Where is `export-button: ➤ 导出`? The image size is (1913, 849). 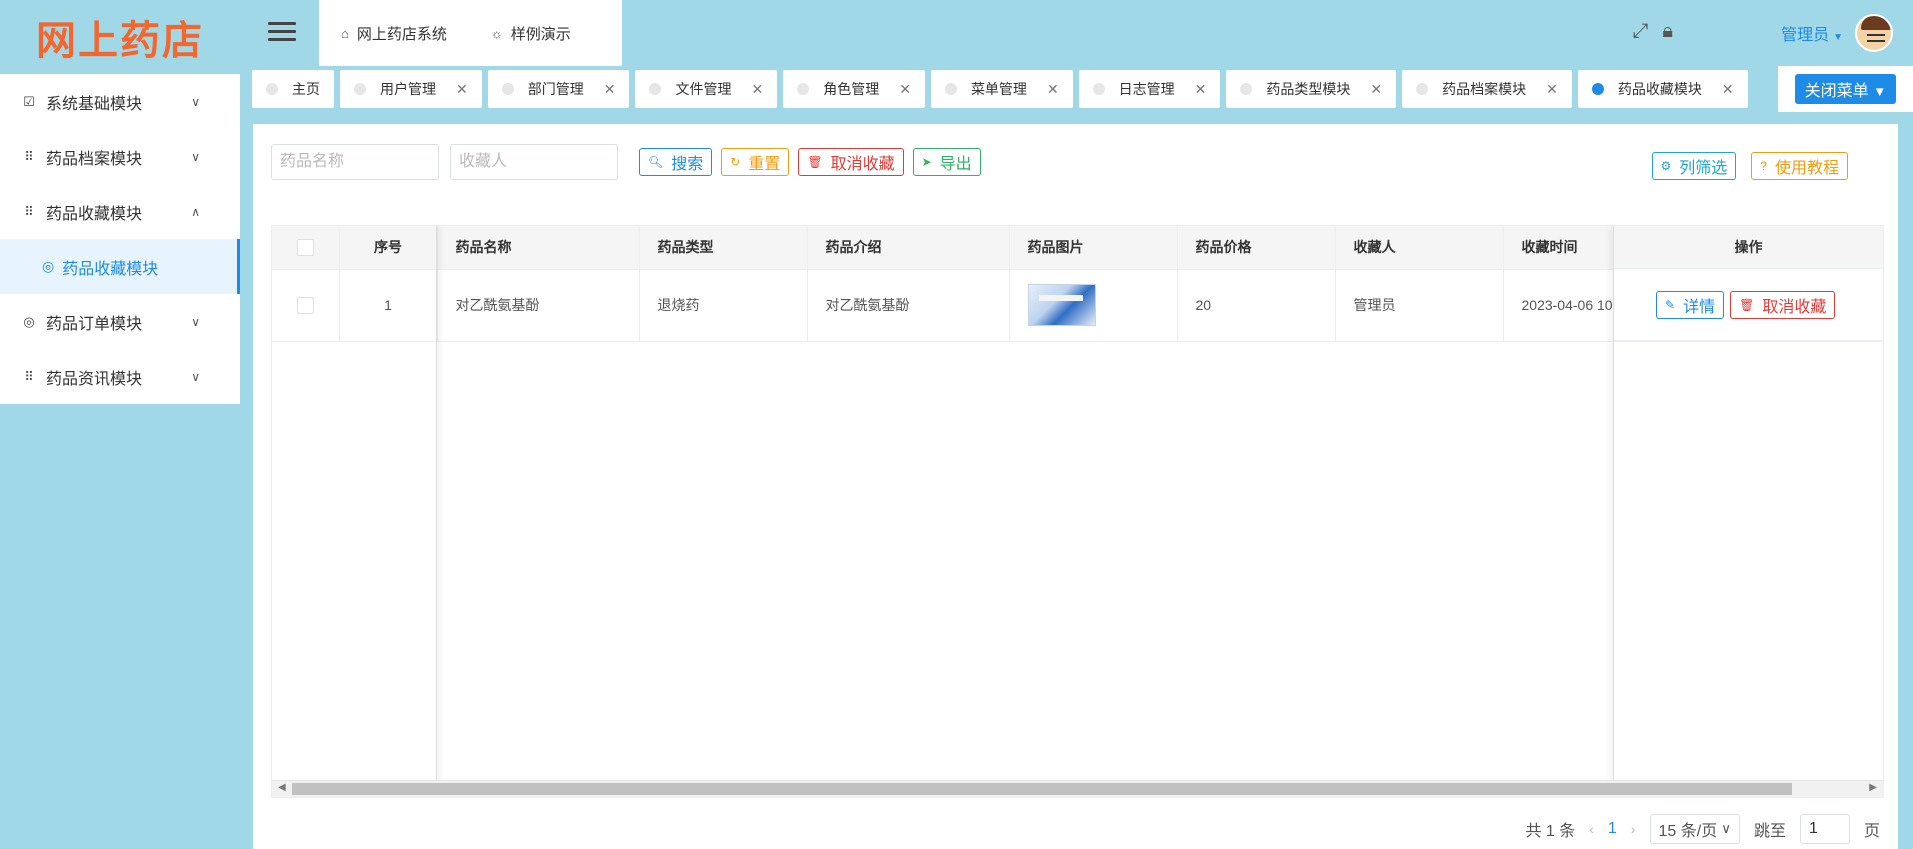
export-button: ➤ 导出 is located at coordinates (946, 162).